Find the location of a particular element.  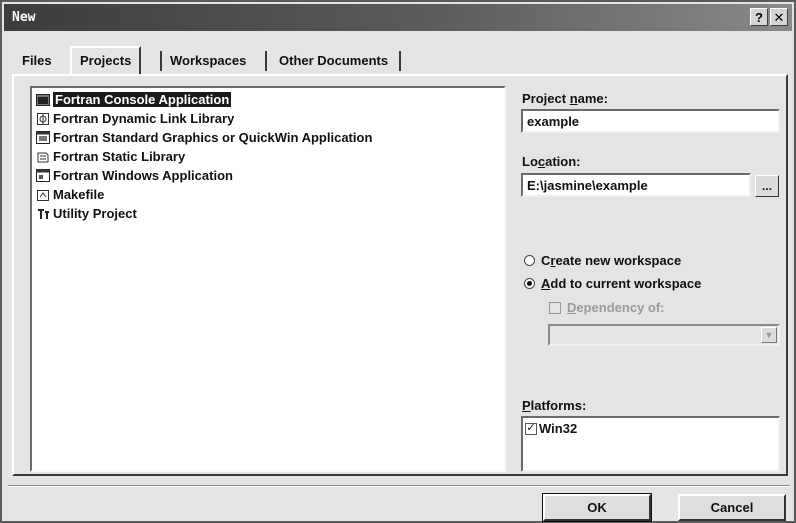

list-item-label: Fortran Windows Application is located at coordinates (143, 175).